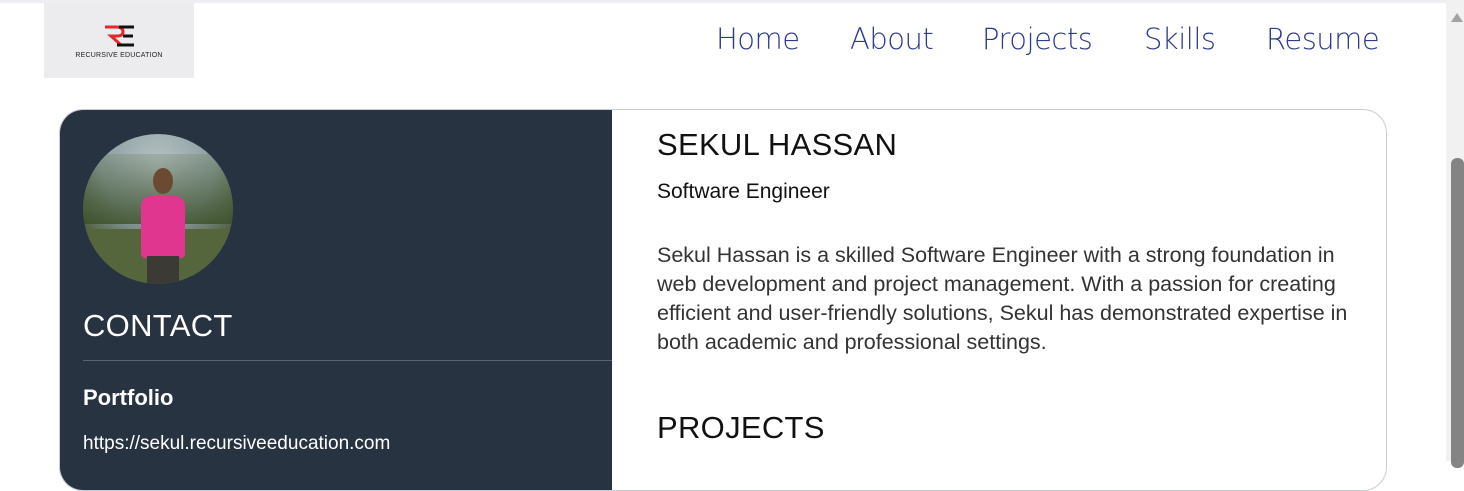 Image resolution: width=1464 pixels, height=491 pixels. What do you see at coordinates (1323, 39) in the screenshot?
I see `nav-resume: Resume` at bounding box center [1323, 39].